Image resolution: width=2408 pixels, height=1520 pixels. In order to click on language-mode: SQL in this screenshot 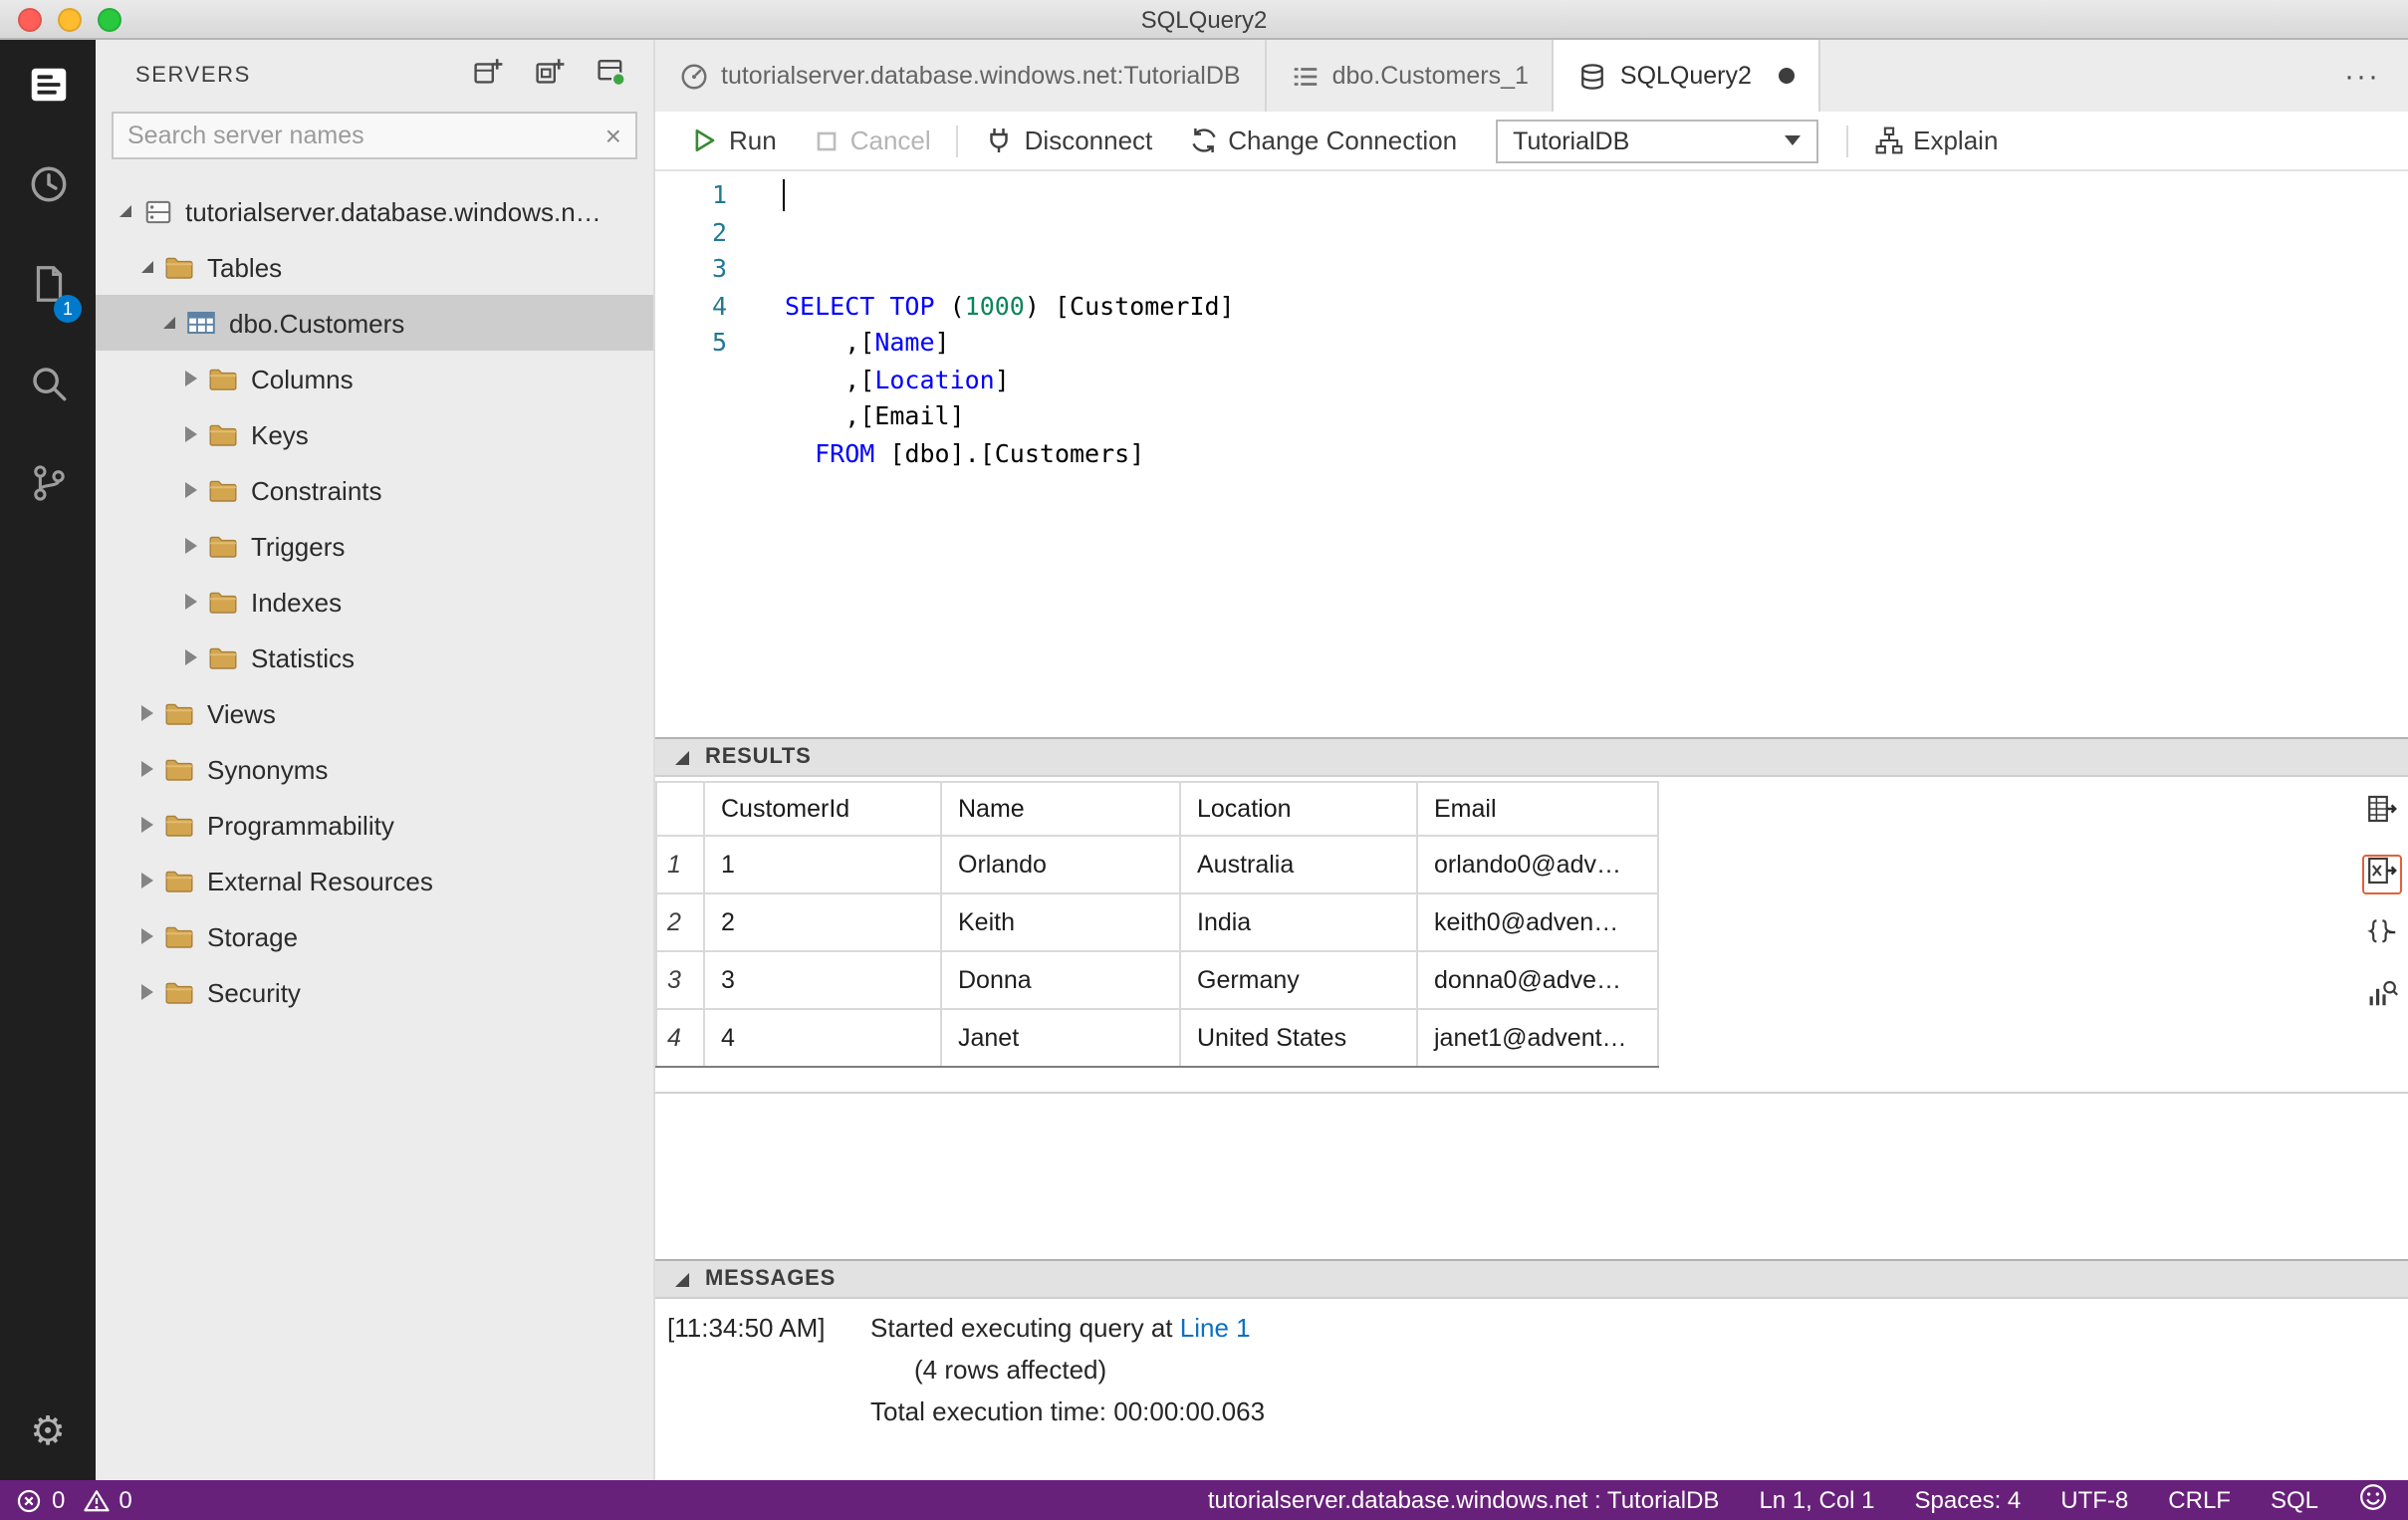, I will do `click(2294, 1500)`.